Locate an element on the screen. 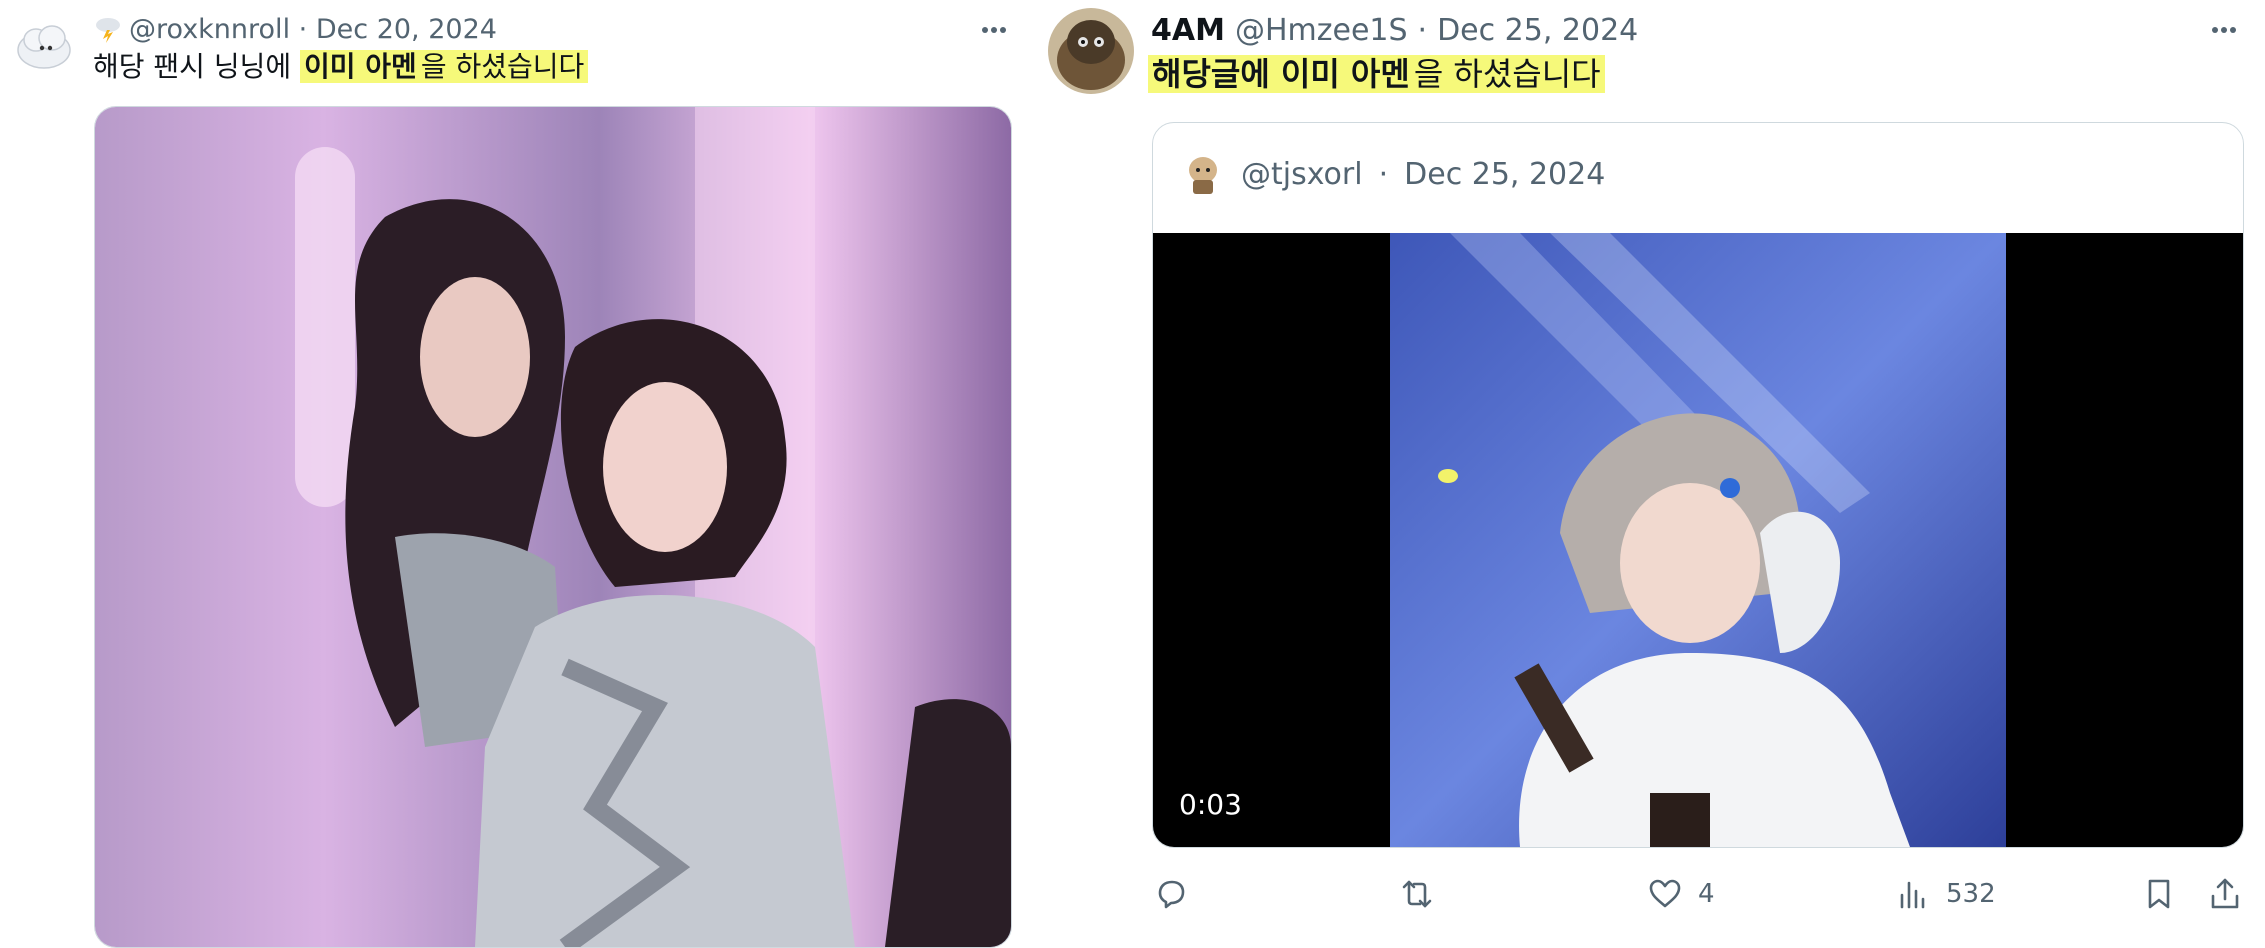 The height and width of the screenshot is (948, 2265). tweet-meta: 4AM @Hmzee1S · Dec 25, 2024 is located at coordinates (1394, 30).